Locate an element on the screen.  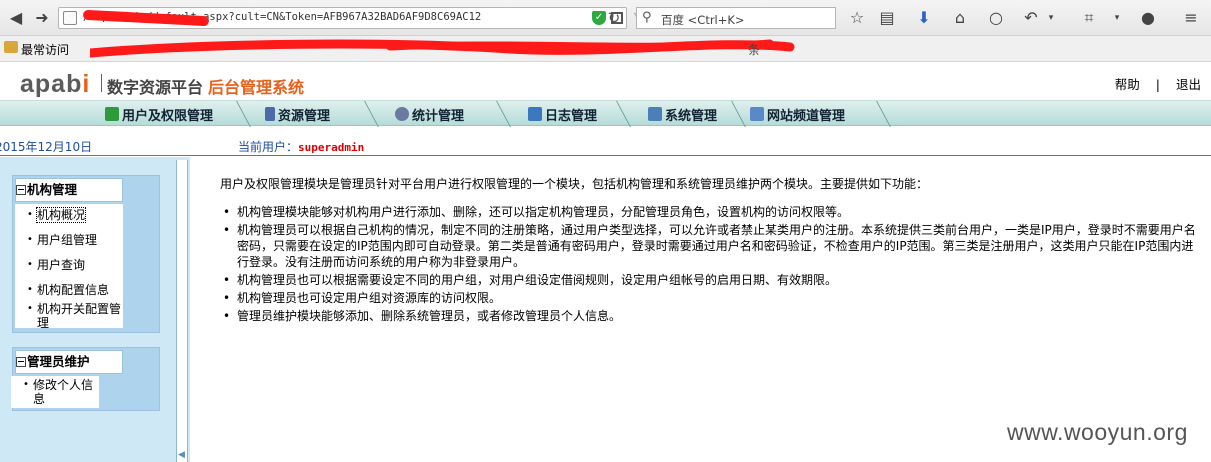
menu-item-label: 机构开关配置管理 is located at coordinates (79, 316).